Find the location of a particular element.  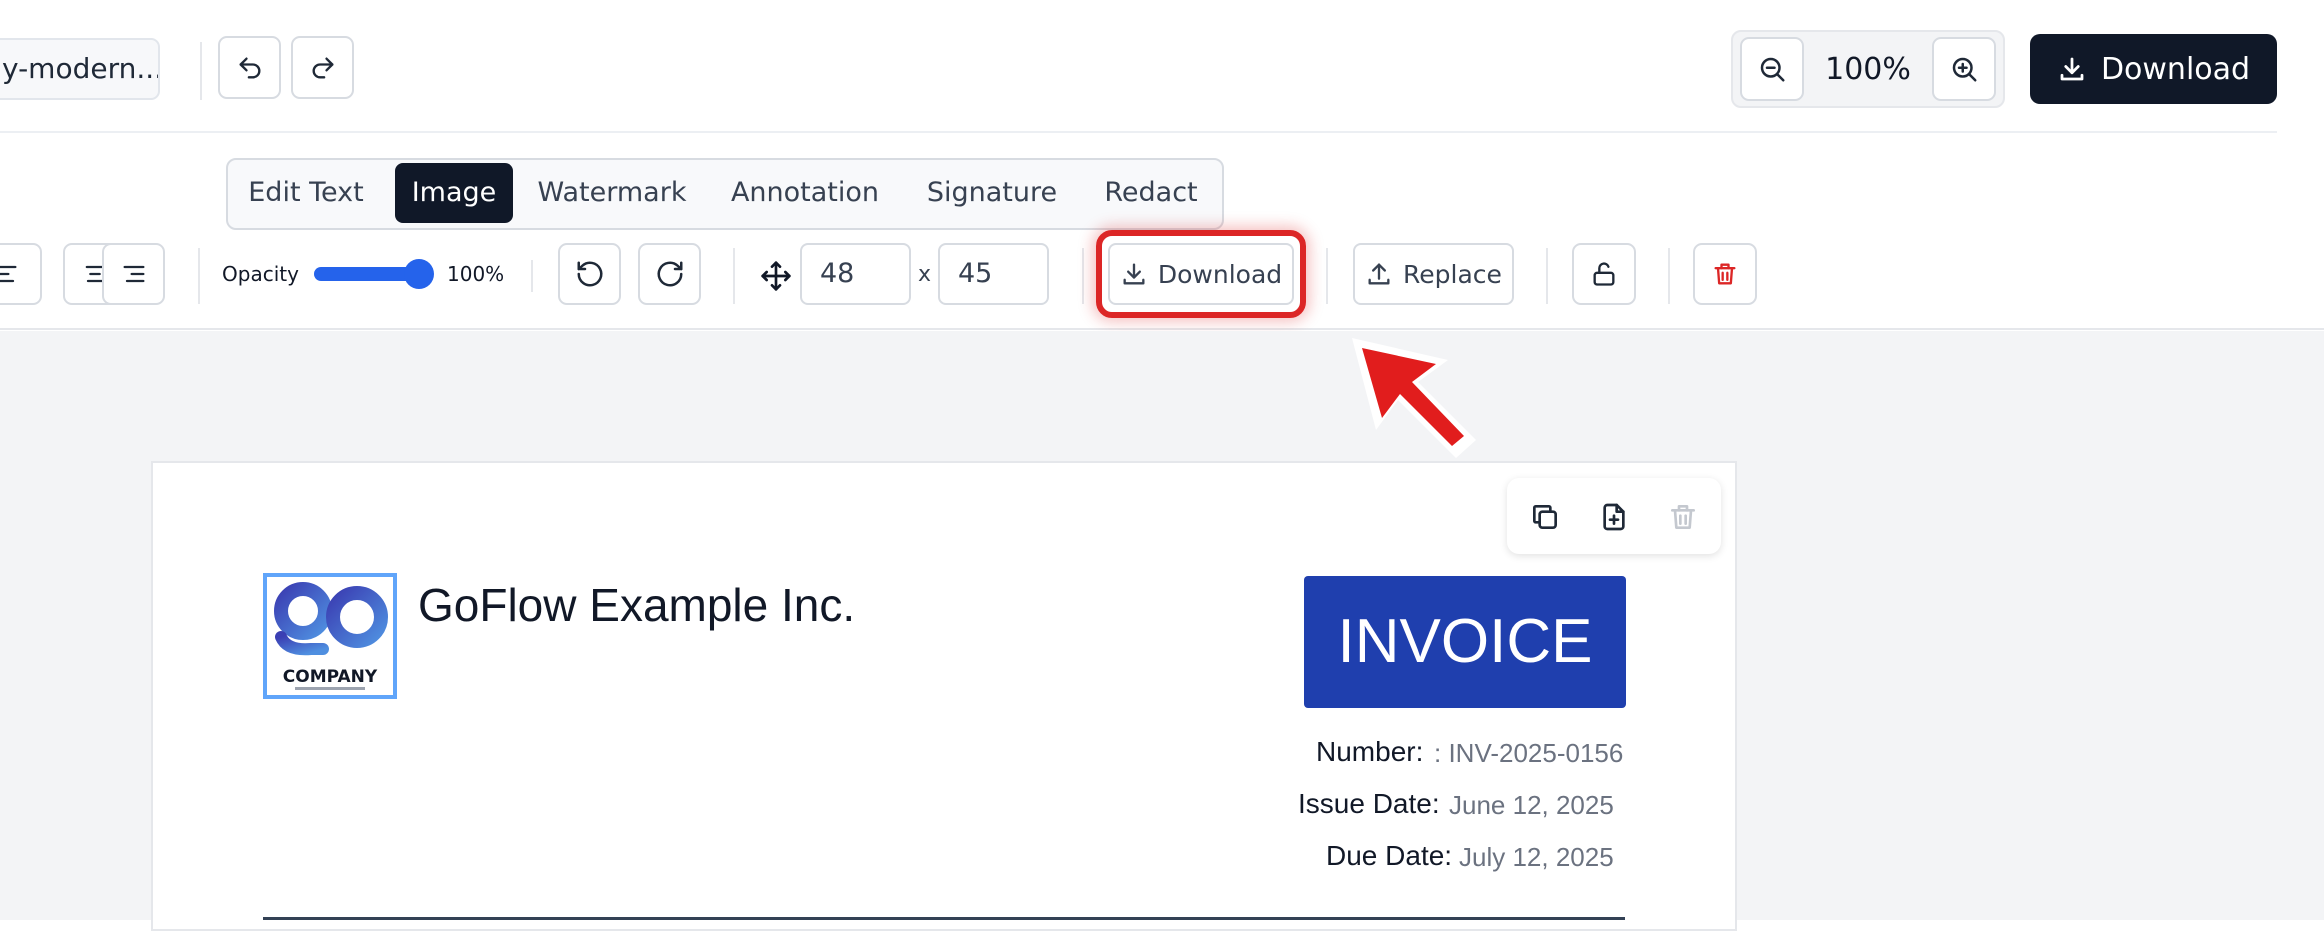

undo-button is located at coordinates (249, 67).